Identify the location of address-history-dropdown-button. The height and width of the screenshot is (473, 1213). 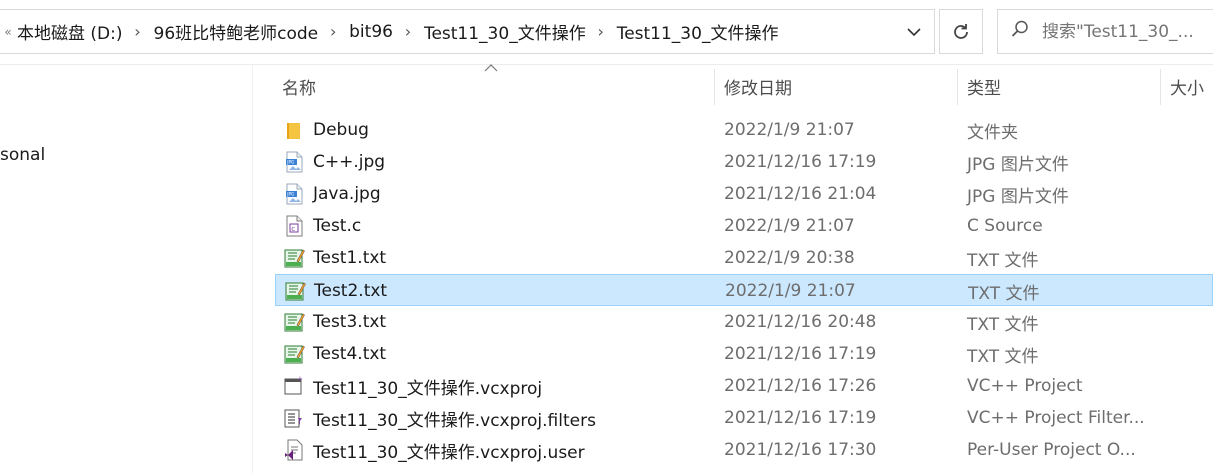
(914, 31).